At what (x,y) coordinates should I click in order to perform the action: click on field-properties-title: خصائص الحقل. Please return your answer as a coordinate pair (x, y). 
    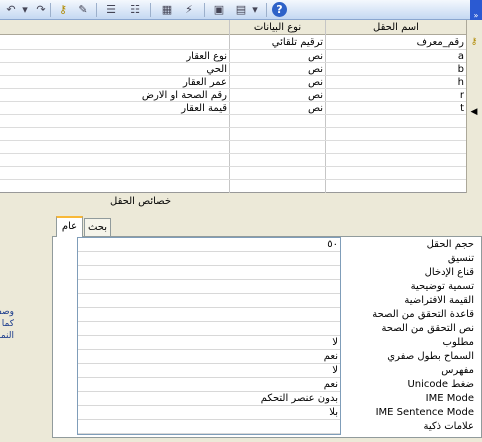
    Looking at the image, I should click on (141, 201).